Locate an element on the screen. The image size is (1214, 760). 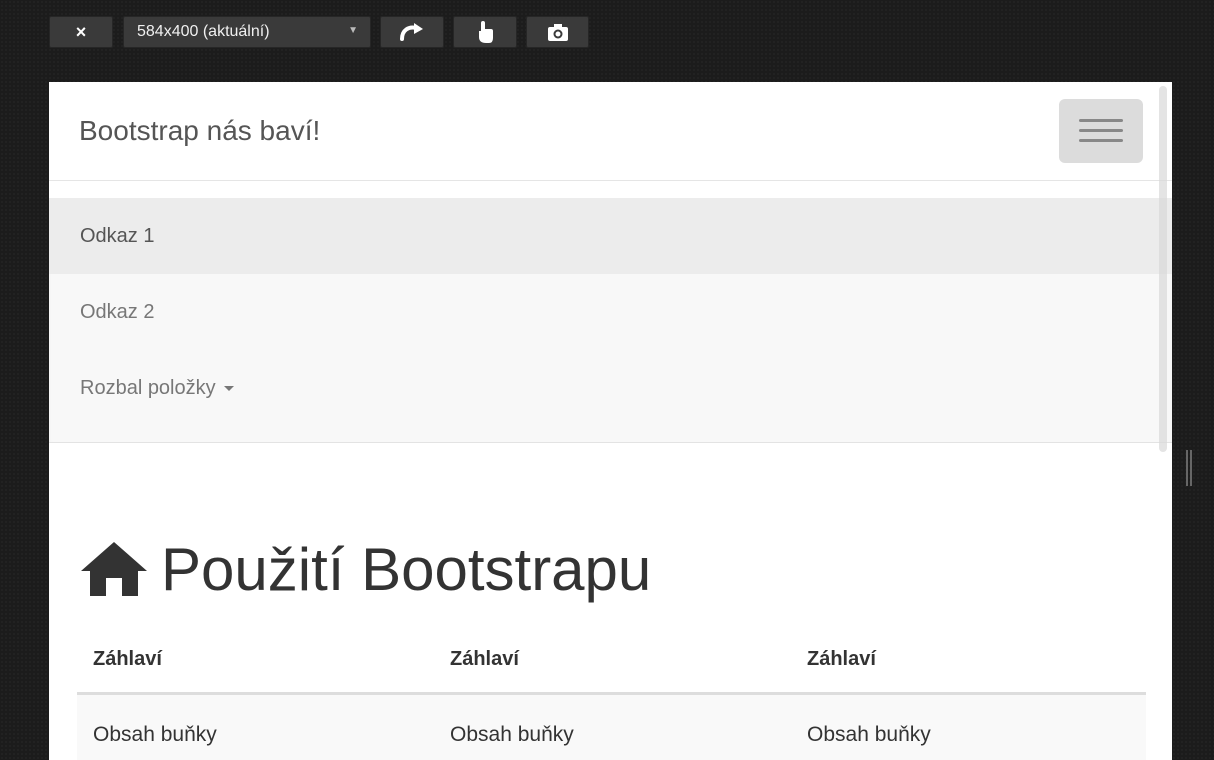
nav-link-odkaz-1: Odkaz 1 is located at coordinates (610, 236).